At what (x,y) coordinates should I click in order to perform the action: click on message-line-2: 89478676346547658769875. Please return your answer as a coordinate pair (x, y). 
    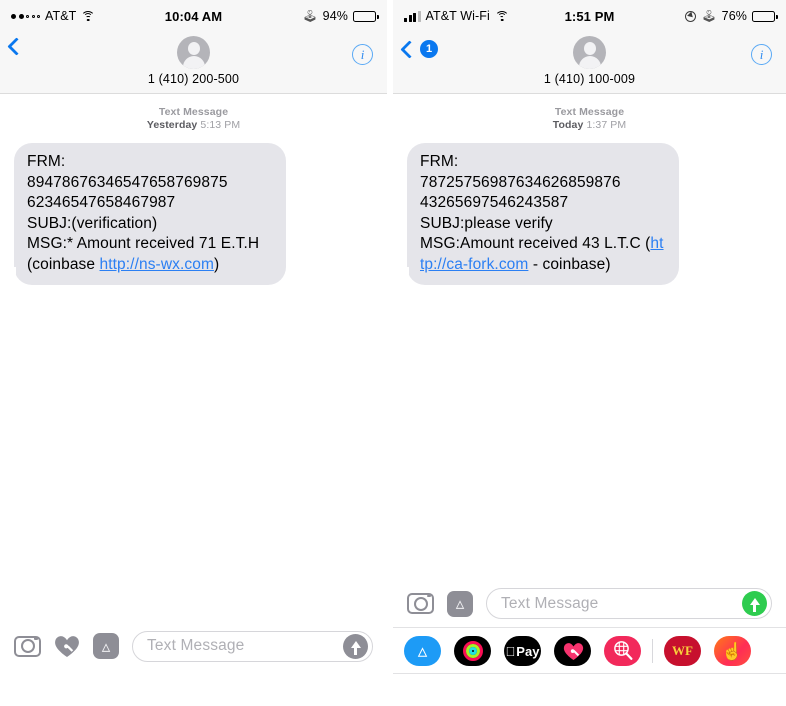
    Looking at the image, I should click on (127, 182).